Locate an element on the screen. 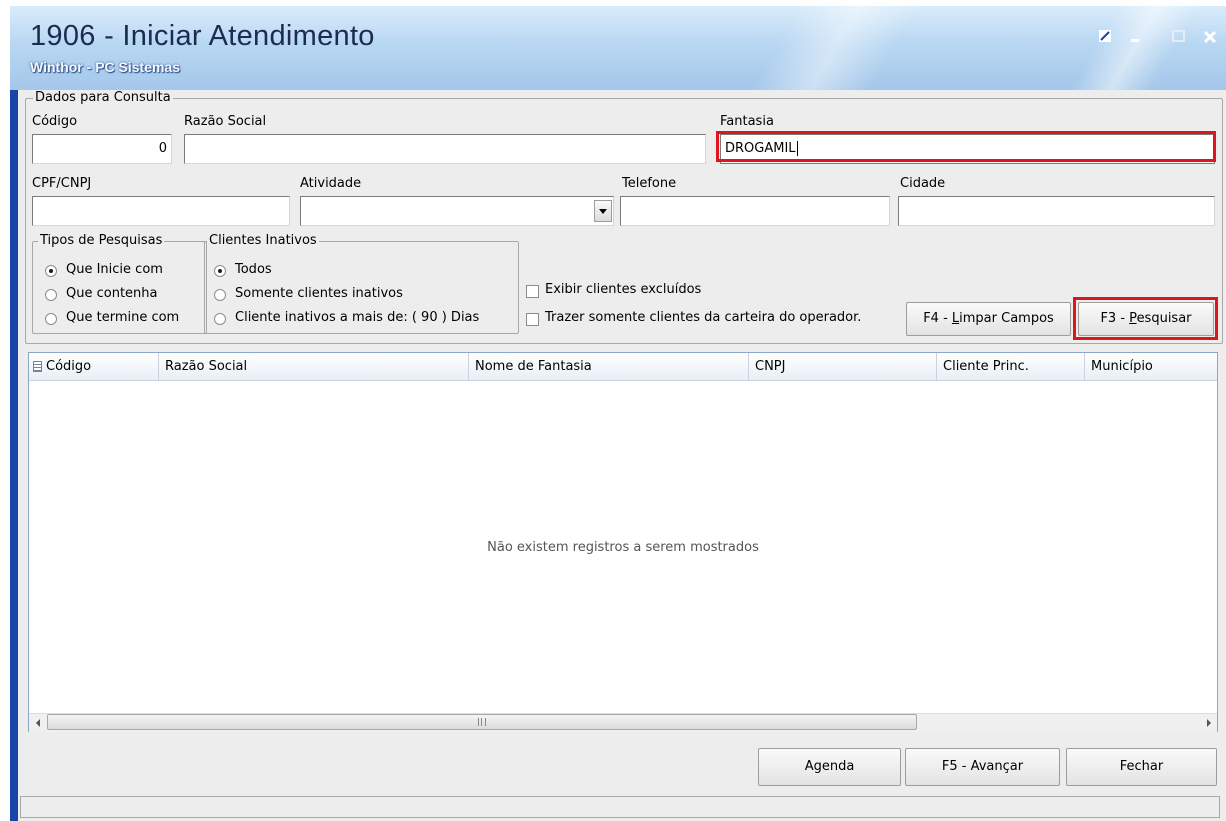  minimize-button is located at coordinates (1136, 38).